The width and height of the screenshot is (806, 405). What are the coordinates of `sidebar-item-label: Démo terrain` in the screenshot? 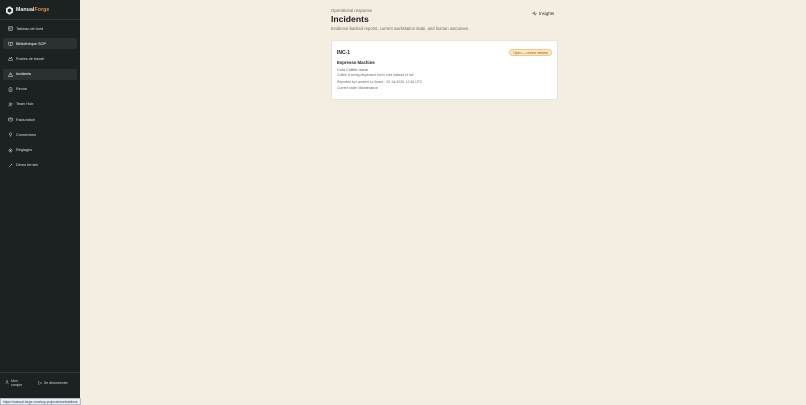 It's located at (27, 165).